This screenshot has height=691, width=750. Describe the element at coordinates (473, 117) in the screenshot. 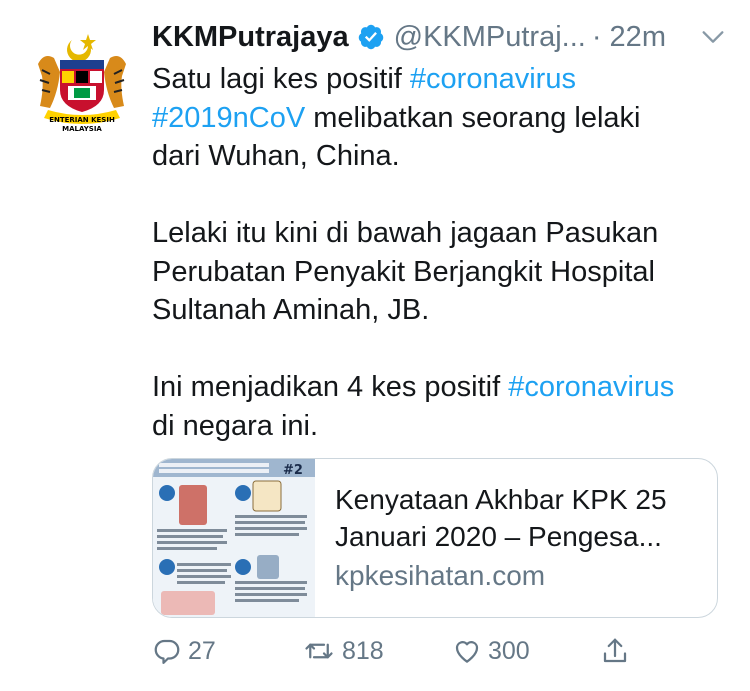

I see `tweet-text-segment: melibatkan seorang lelaki` at that location.